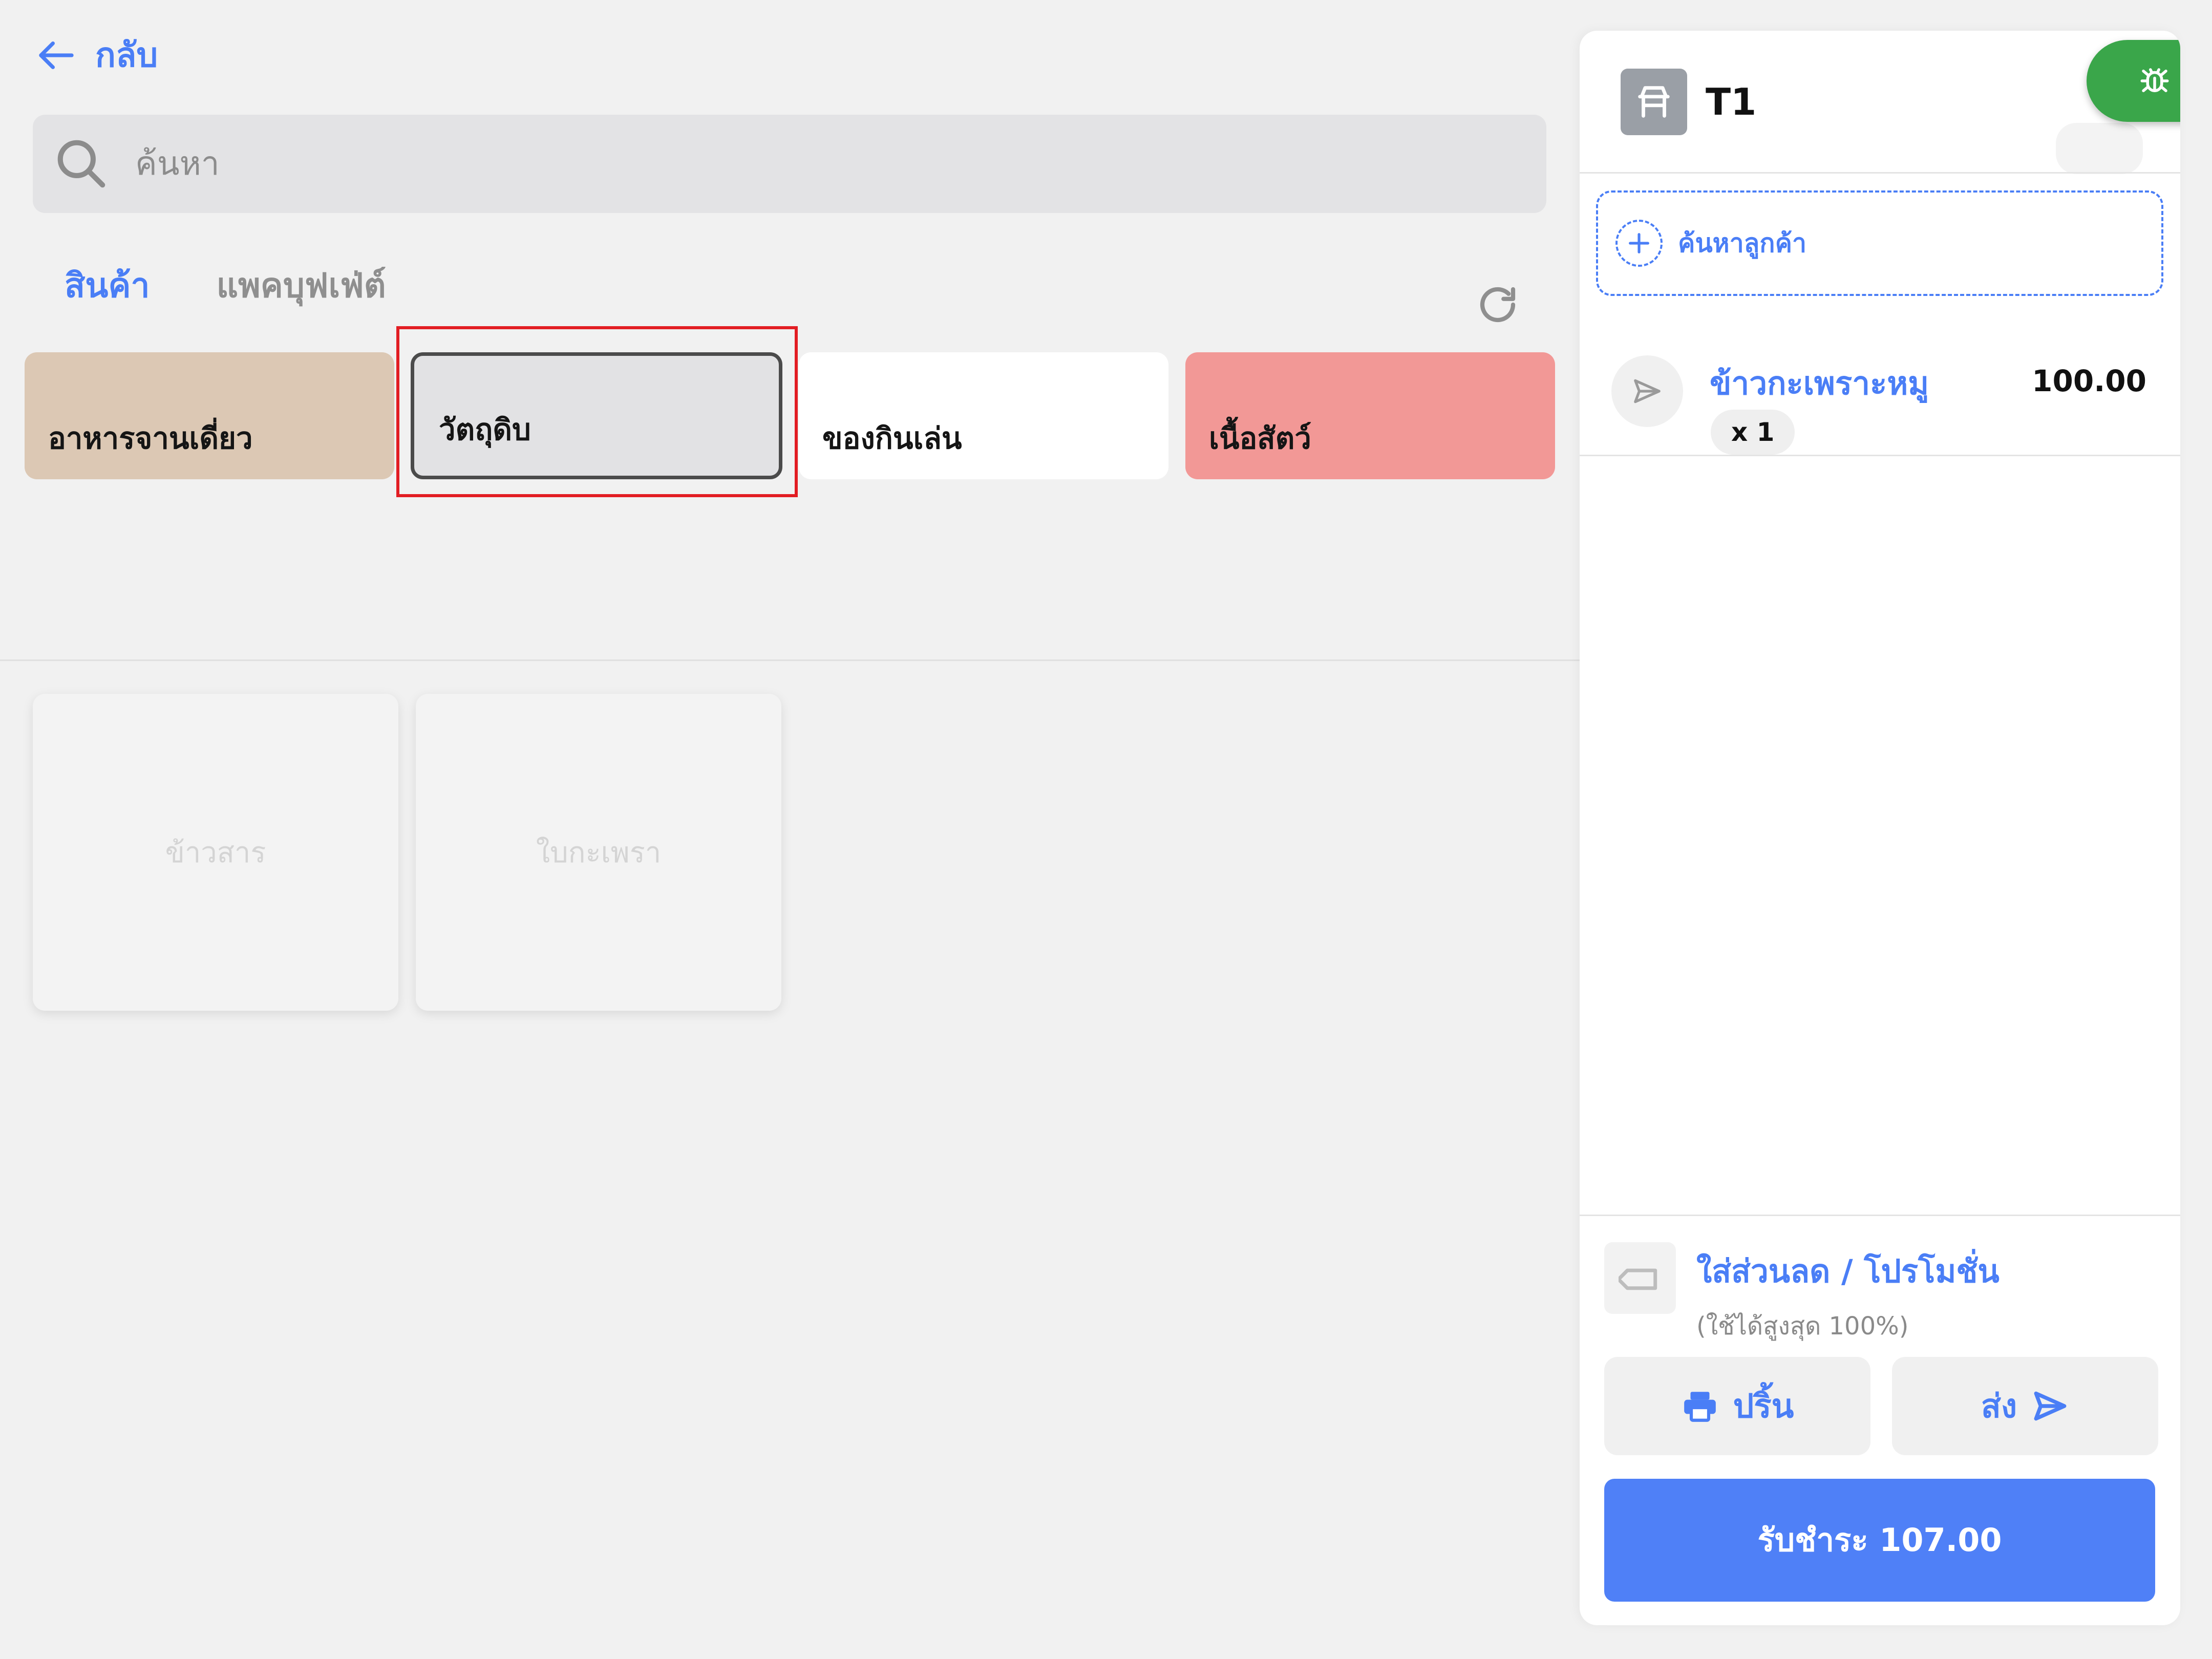  What do you see at coordinates (597, 412) in the screenshot?
I see `selection-highlight` at bounding box center [597, 412].